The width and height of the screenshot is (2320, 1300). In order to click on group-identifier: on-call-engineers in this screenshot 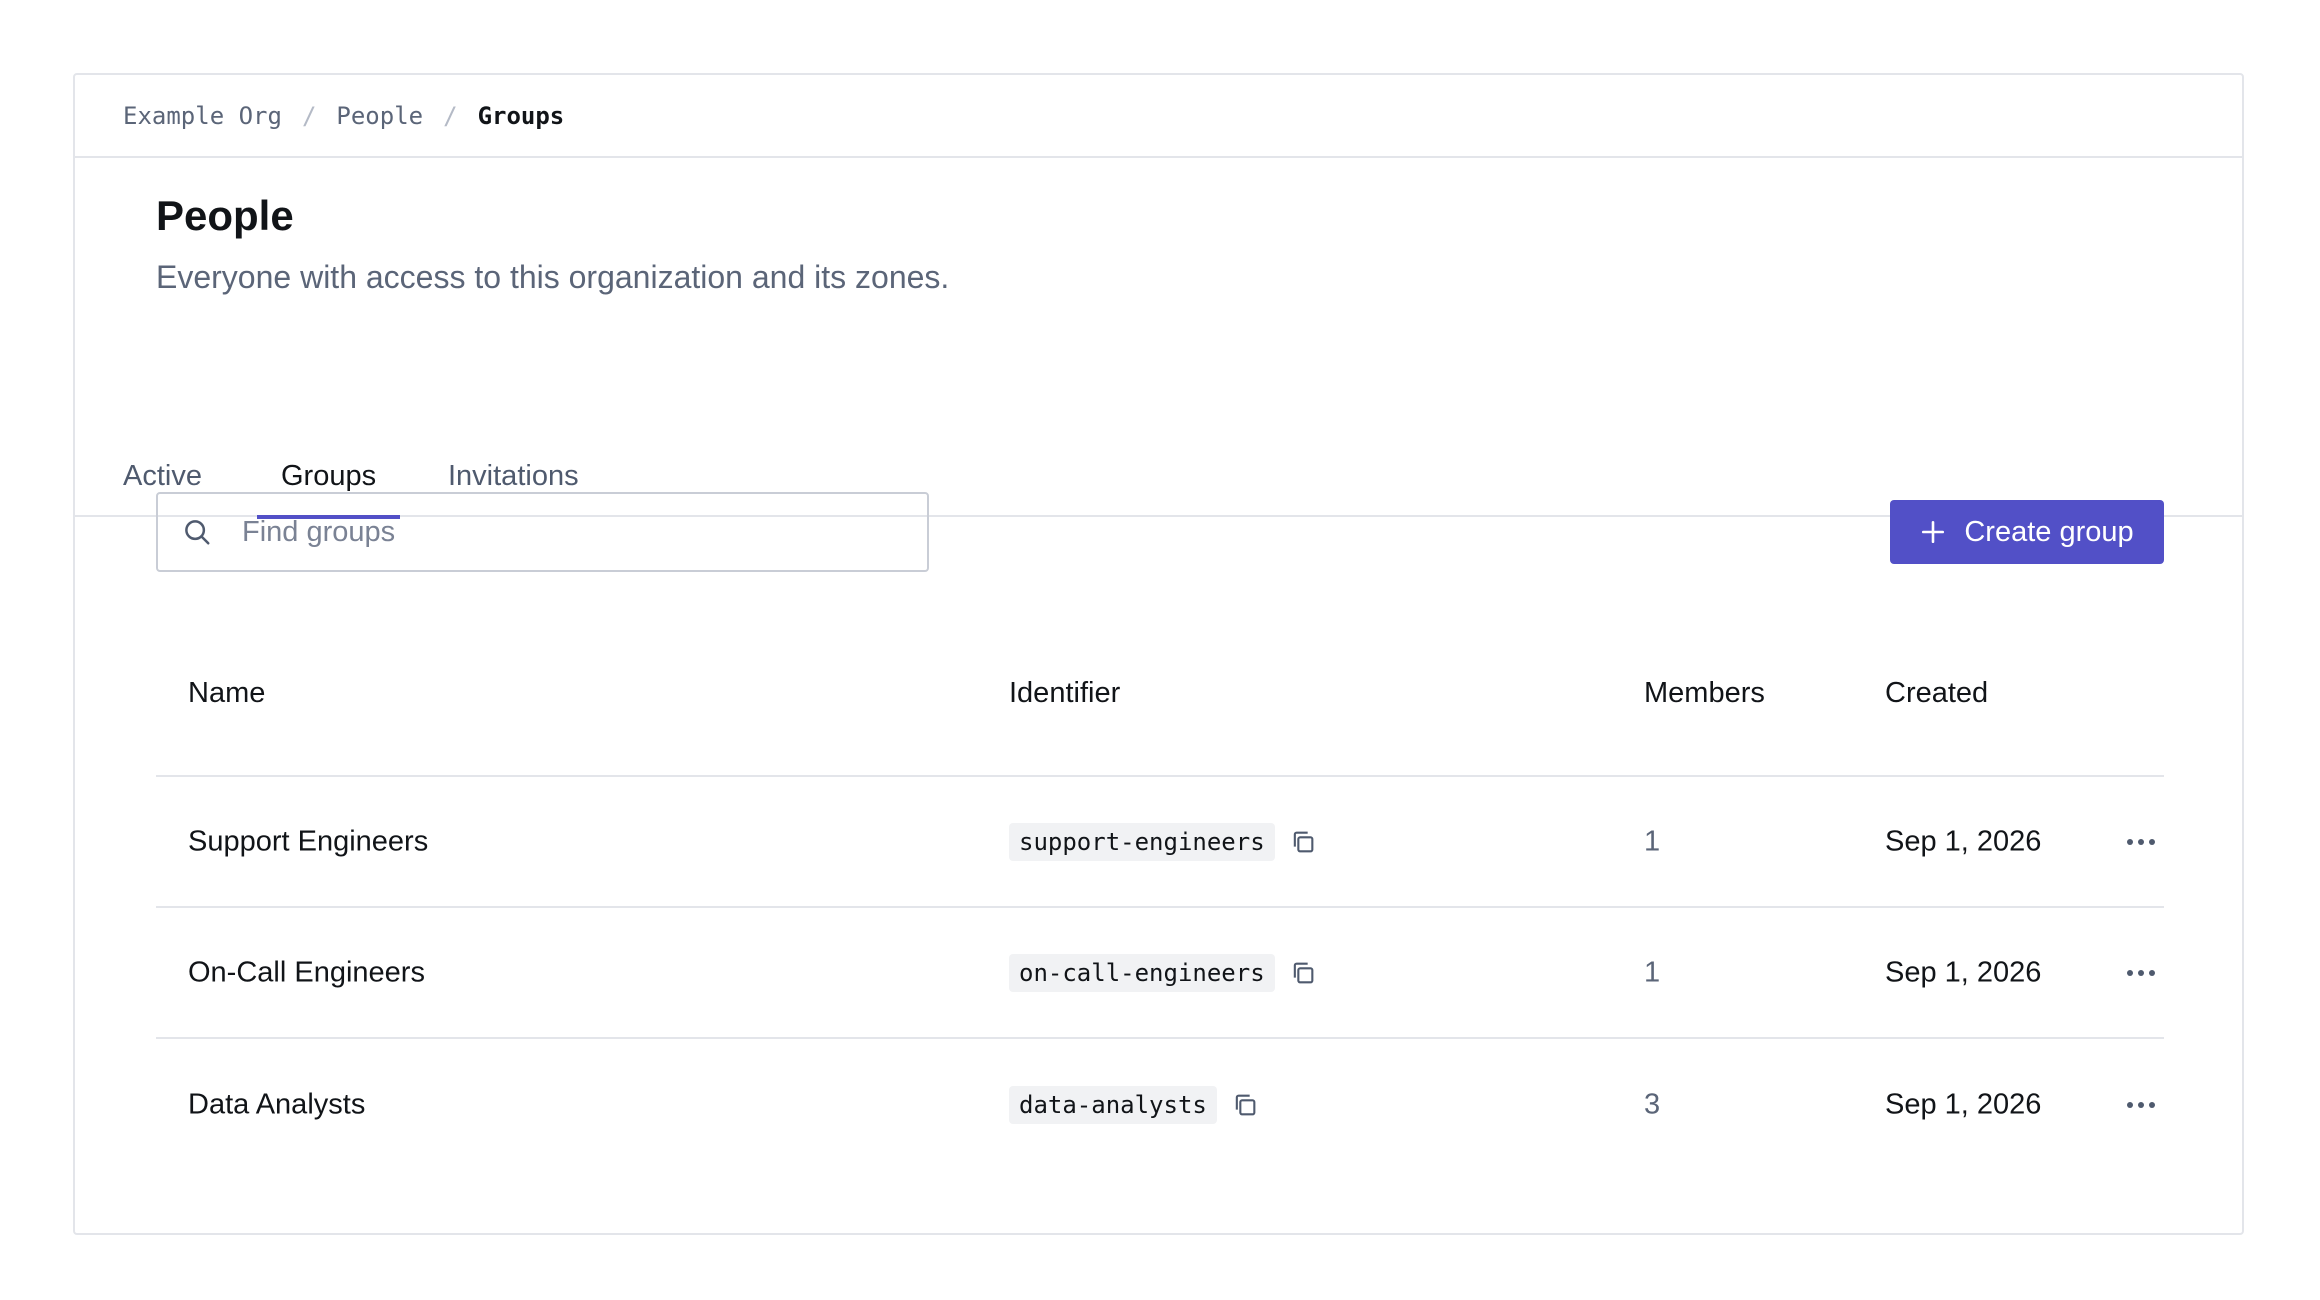, I will do `click(1163, 972)`.